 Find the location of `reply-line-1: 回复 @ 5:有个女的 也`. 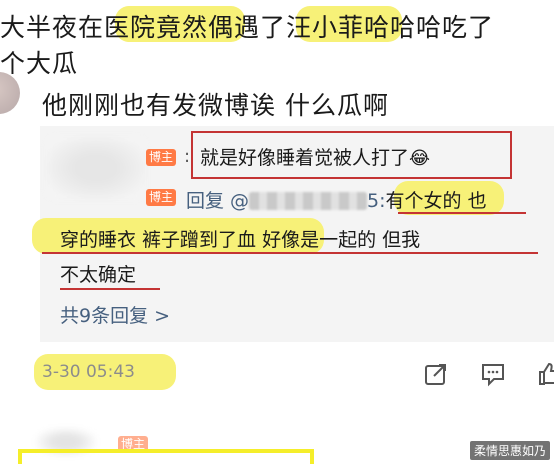

reply-line-1: 回复 @ 5:有个女的 也 is located at coordinates (336, 199).